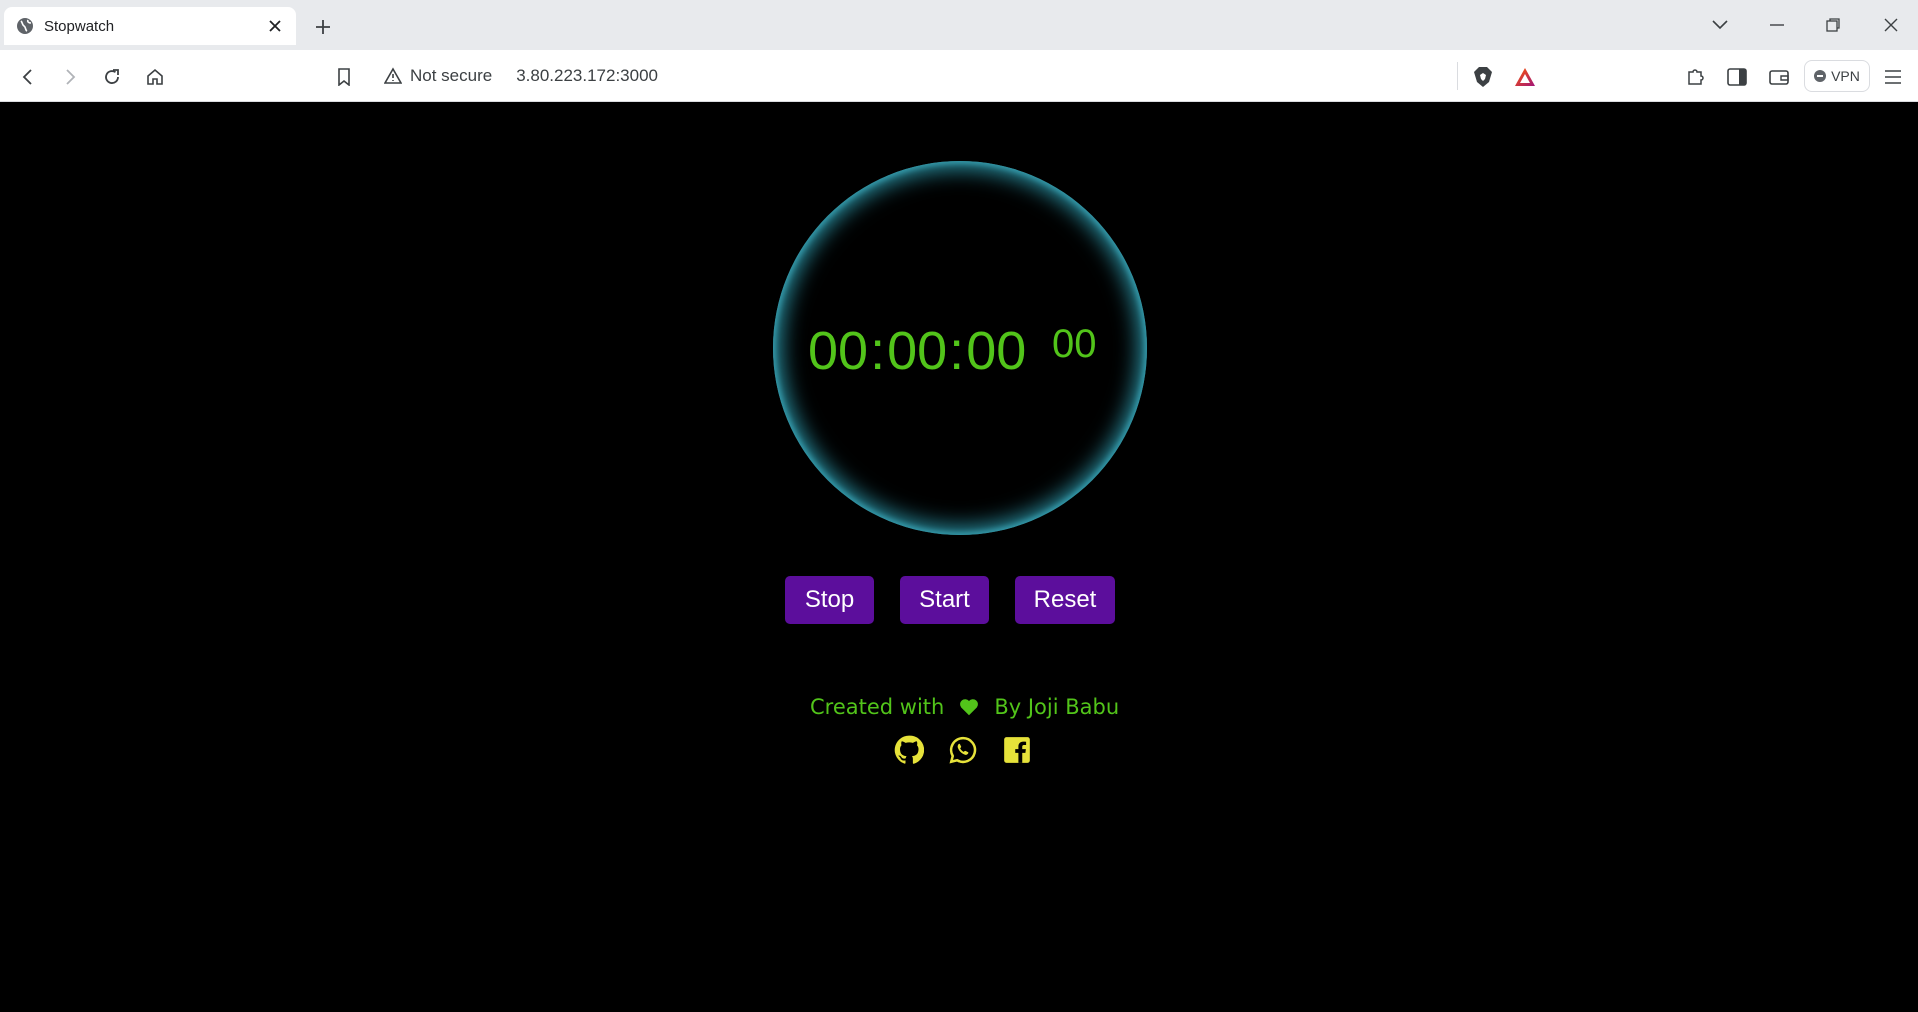  Describe the element at coordinates (323, 27) in the screenshot. I see `new-tab-icon` at that location.